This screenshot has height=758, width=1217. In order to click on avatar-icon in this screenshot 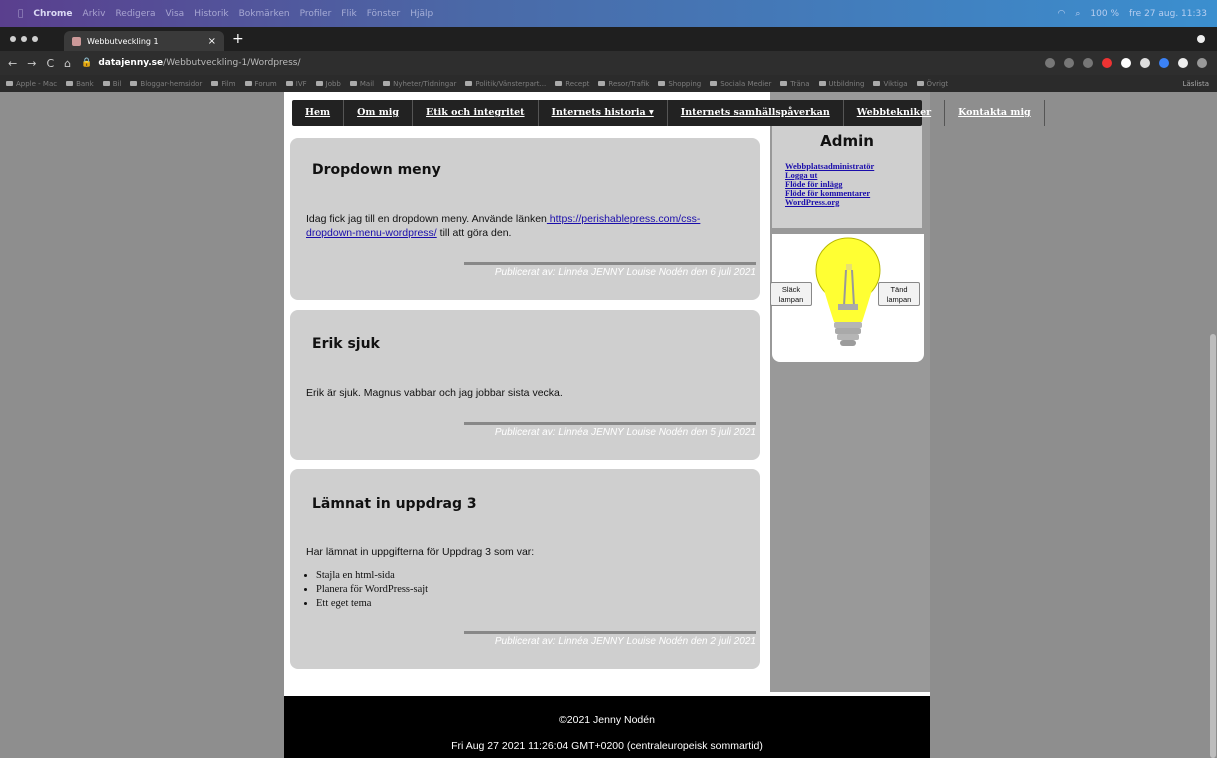, I will do `click(1202, 63)`.